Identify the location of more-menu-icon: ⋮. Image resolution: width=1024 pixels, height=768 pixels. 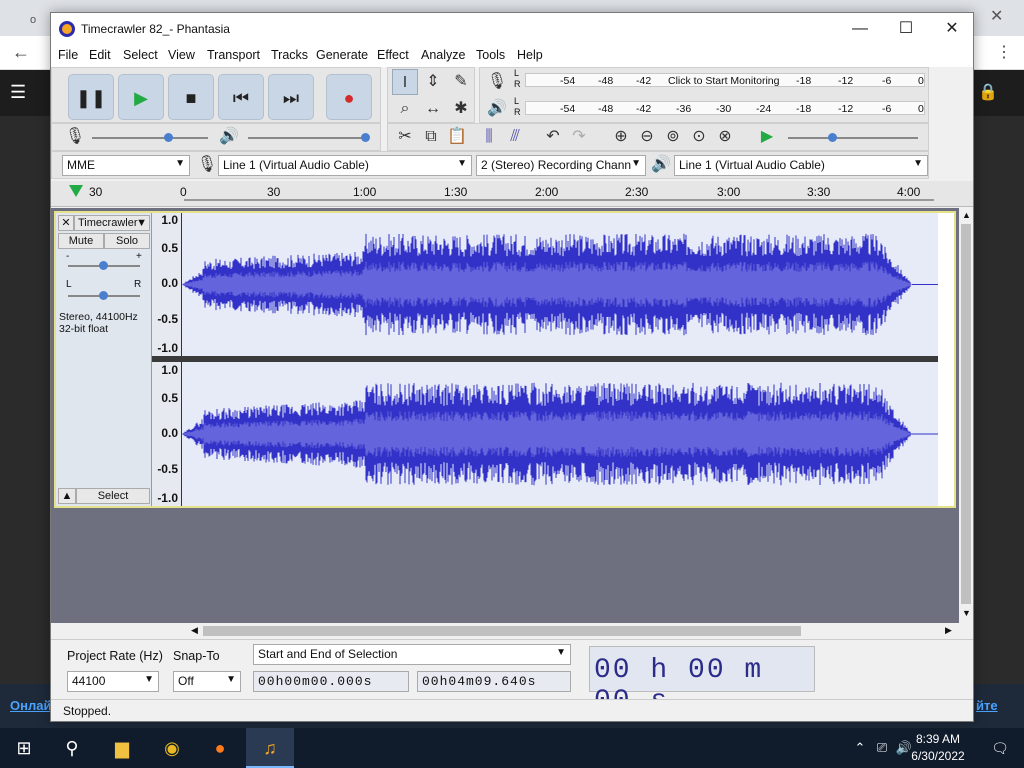
(1004, 52).